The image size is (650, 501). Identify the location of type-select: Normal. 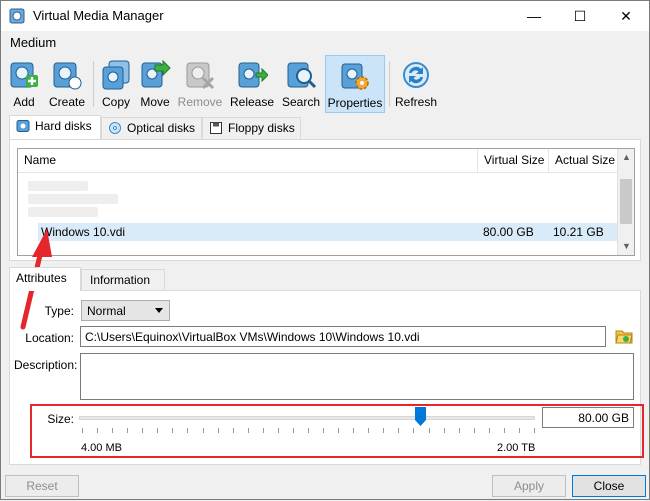
(125, 310).